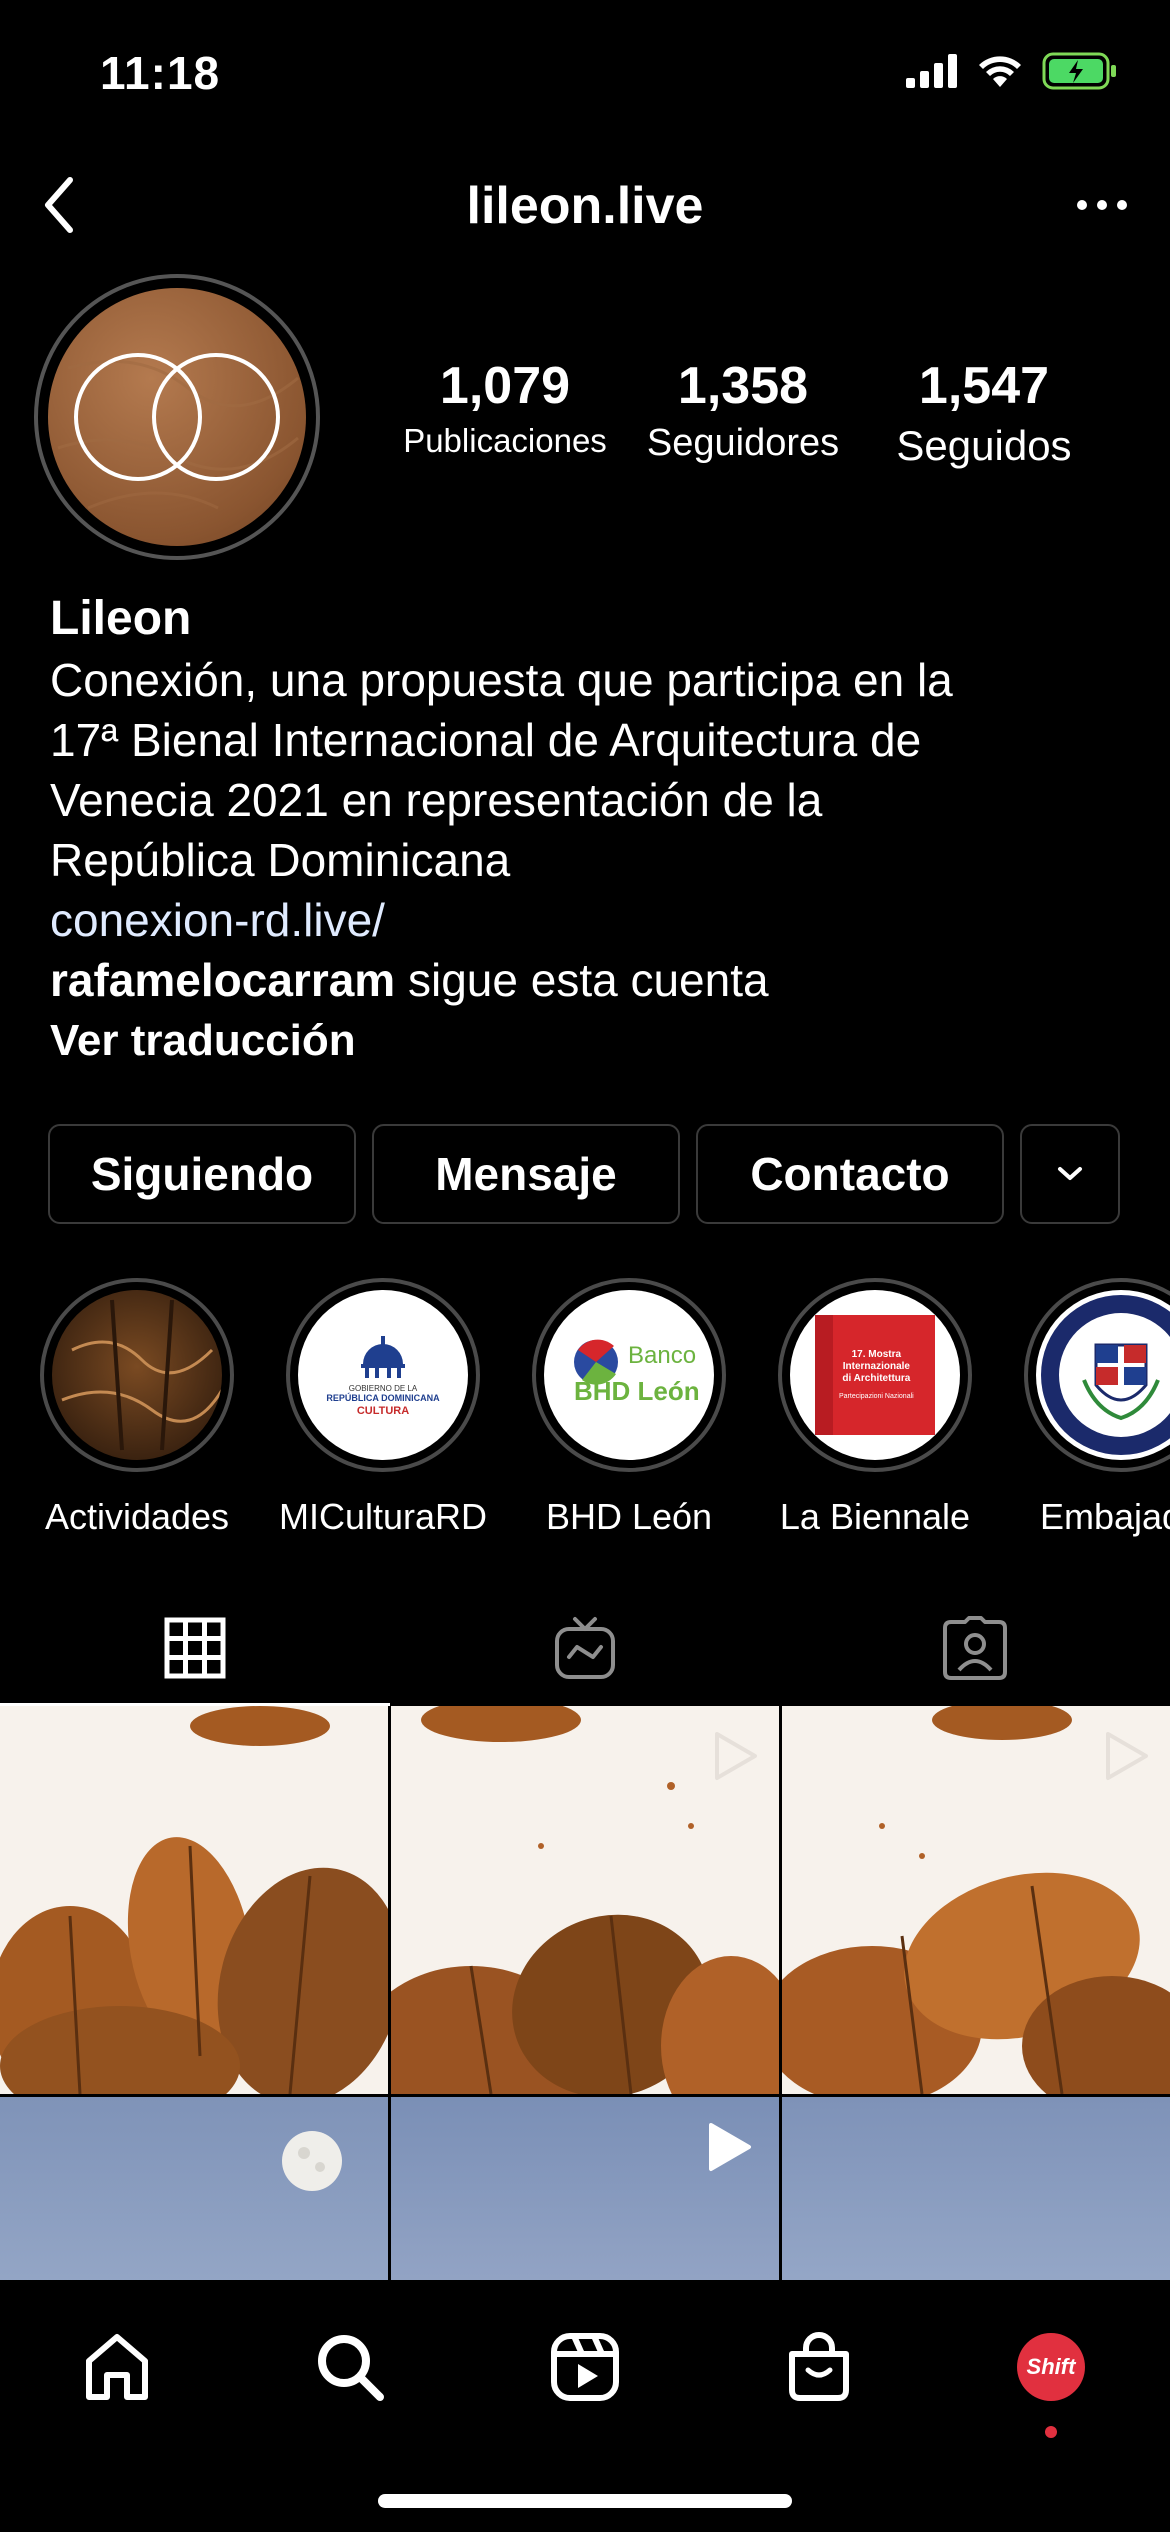  I want to click on bhd-logo-text: Banco, so click(662, 1355).